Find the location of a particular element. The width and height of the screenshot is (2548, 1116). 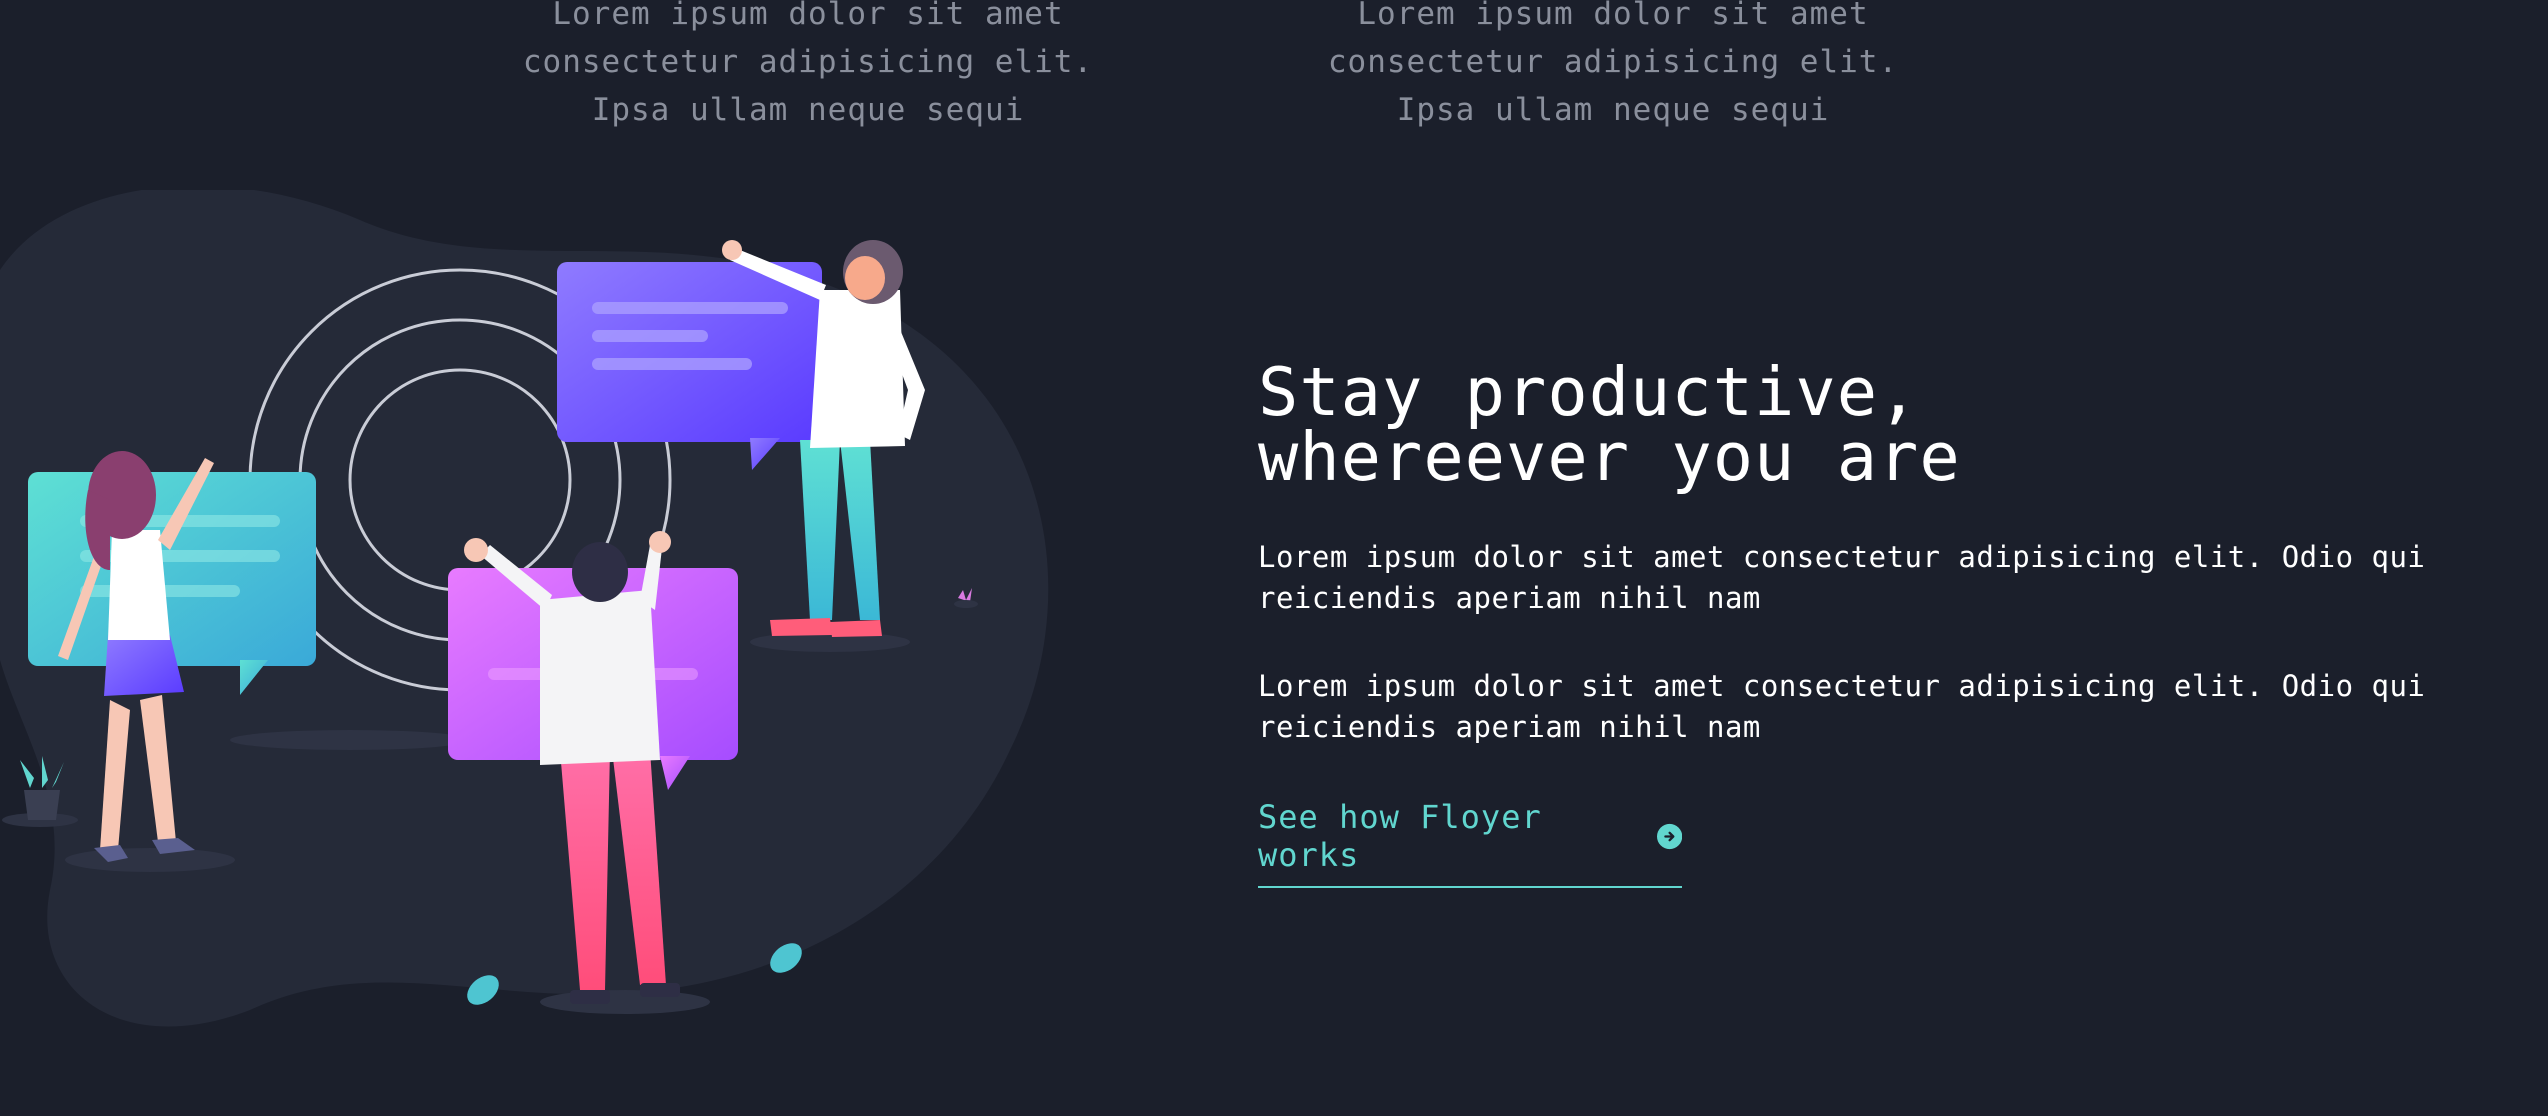

chat-bubble-purple is located at coordinates (689, 366).